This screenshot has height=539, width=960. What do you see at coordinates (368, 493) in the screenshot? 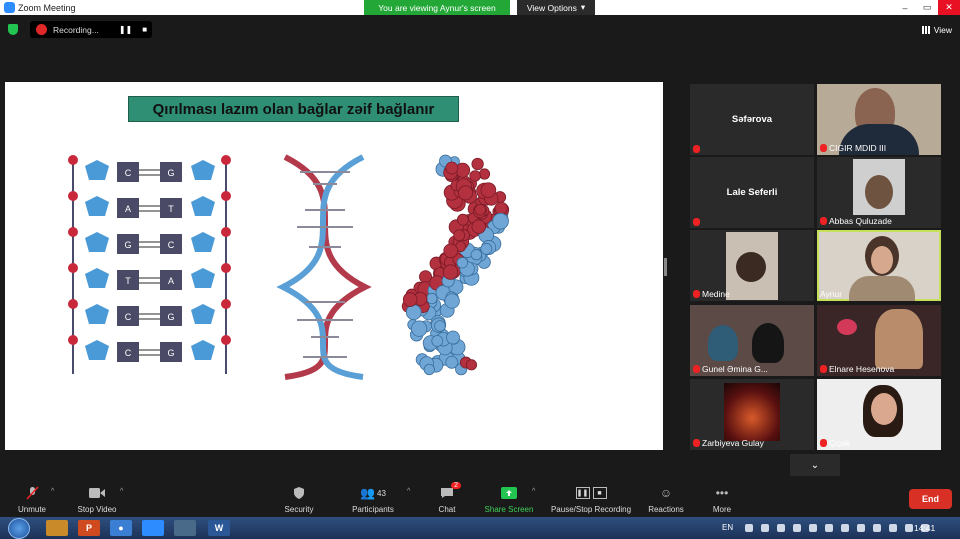
I see `participants-icon: 👥` at bounding box center [368, 493].